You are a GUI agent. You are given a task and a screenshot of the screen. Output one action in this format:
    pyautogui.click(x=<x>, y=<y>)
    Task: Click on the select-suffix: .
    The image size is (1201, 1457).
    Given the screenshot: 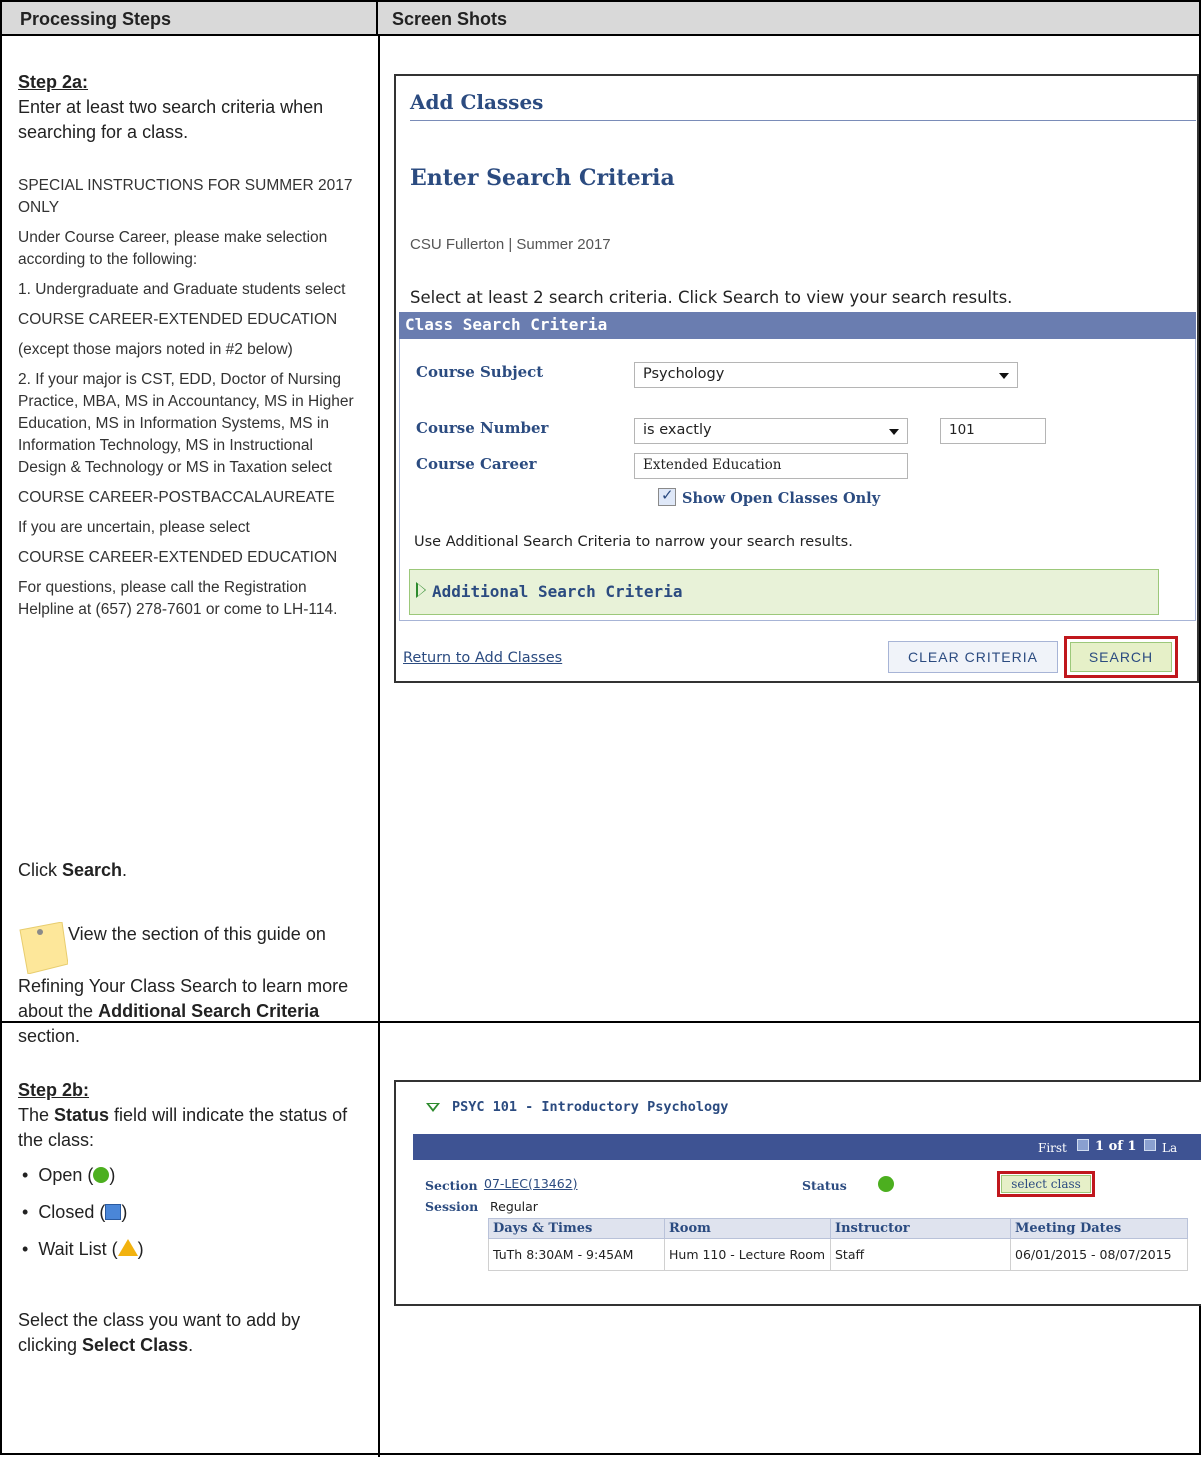 What is the action you would take?
    pyautogui.click(x=191, y=1345)
    